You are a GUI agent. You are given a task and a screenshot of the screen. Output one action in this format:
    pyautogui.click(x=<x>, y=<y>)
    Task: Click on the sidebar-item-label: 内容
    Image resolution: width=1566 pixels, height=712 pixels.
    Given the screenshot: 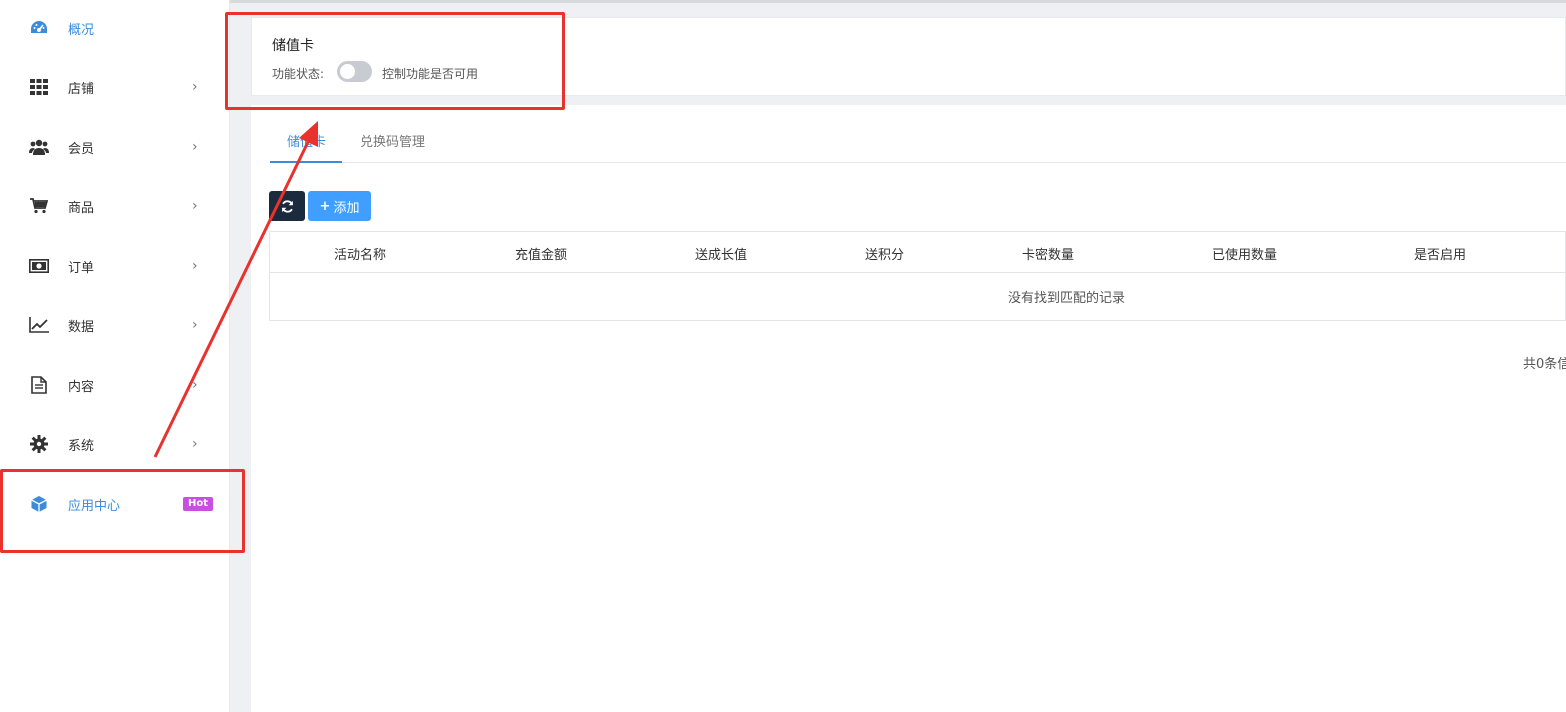 What is the action you would take?
    pyautogui.click(x=81, y=387)
    